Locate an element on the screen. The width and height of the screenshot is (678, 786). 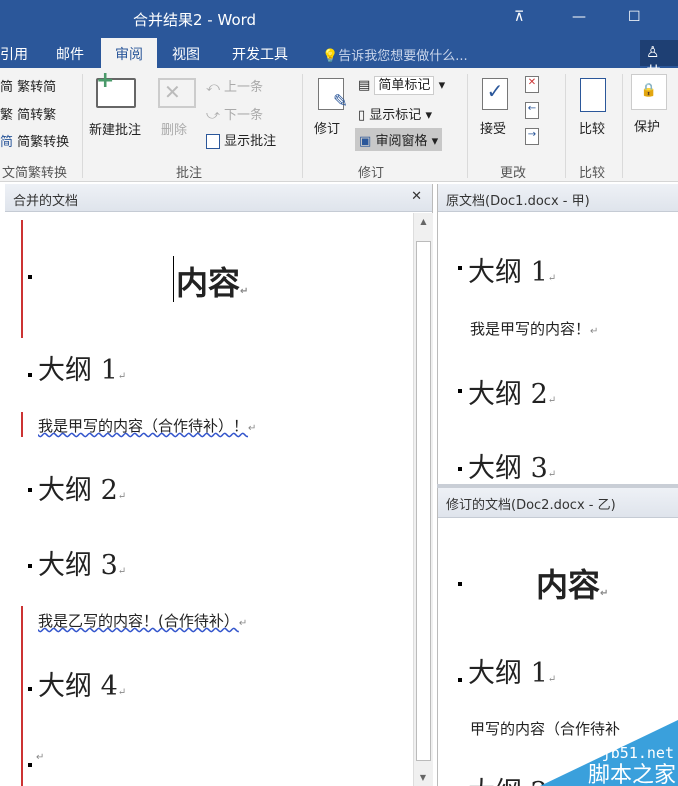
revised-heading: 内容↵ is located at coordinates (572, 583).